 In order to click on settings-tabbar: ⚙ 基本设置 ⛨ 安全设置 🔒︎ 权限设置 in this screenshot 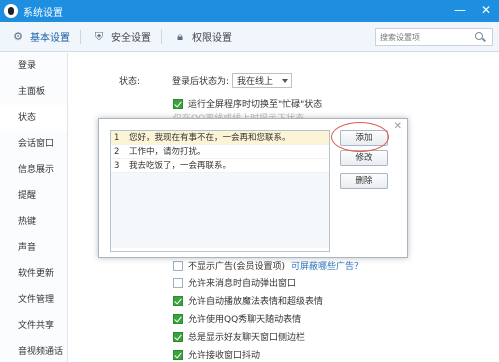, I will do `click(249, 37)`.